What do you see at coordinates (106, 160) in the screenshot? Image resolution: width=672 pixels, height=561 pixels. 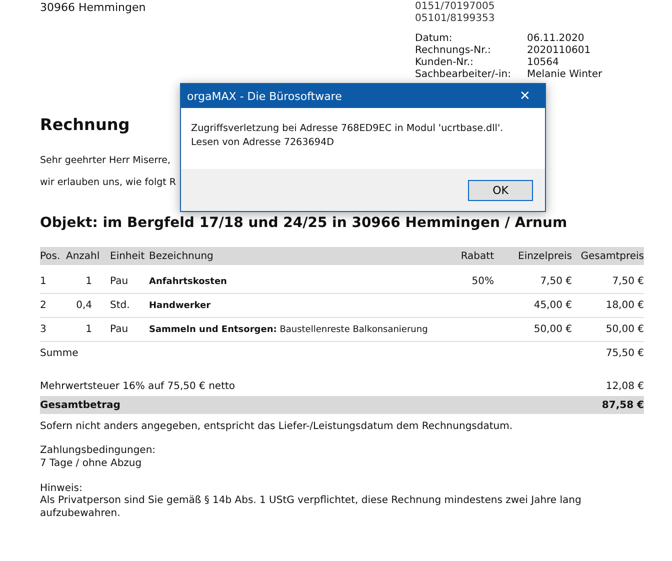 I see `salutation-text: Sehr geehrter Herr Miserre,` at bounding box center [106, 160].